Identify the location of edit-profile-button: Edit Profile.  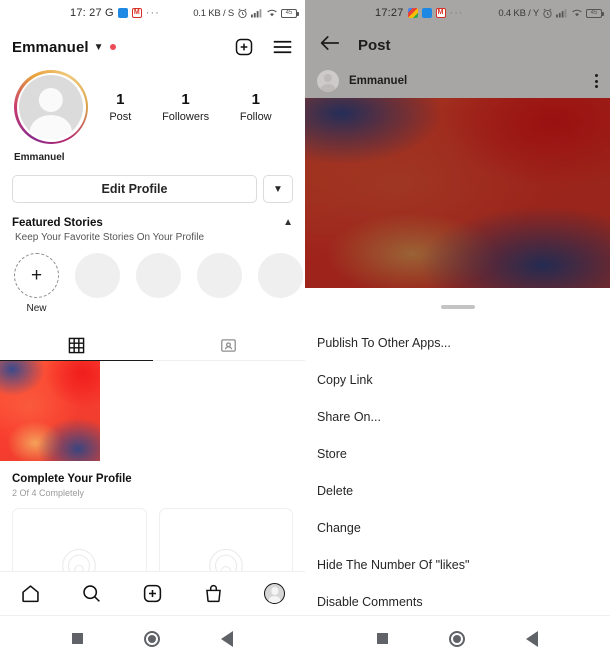
(134, 189).